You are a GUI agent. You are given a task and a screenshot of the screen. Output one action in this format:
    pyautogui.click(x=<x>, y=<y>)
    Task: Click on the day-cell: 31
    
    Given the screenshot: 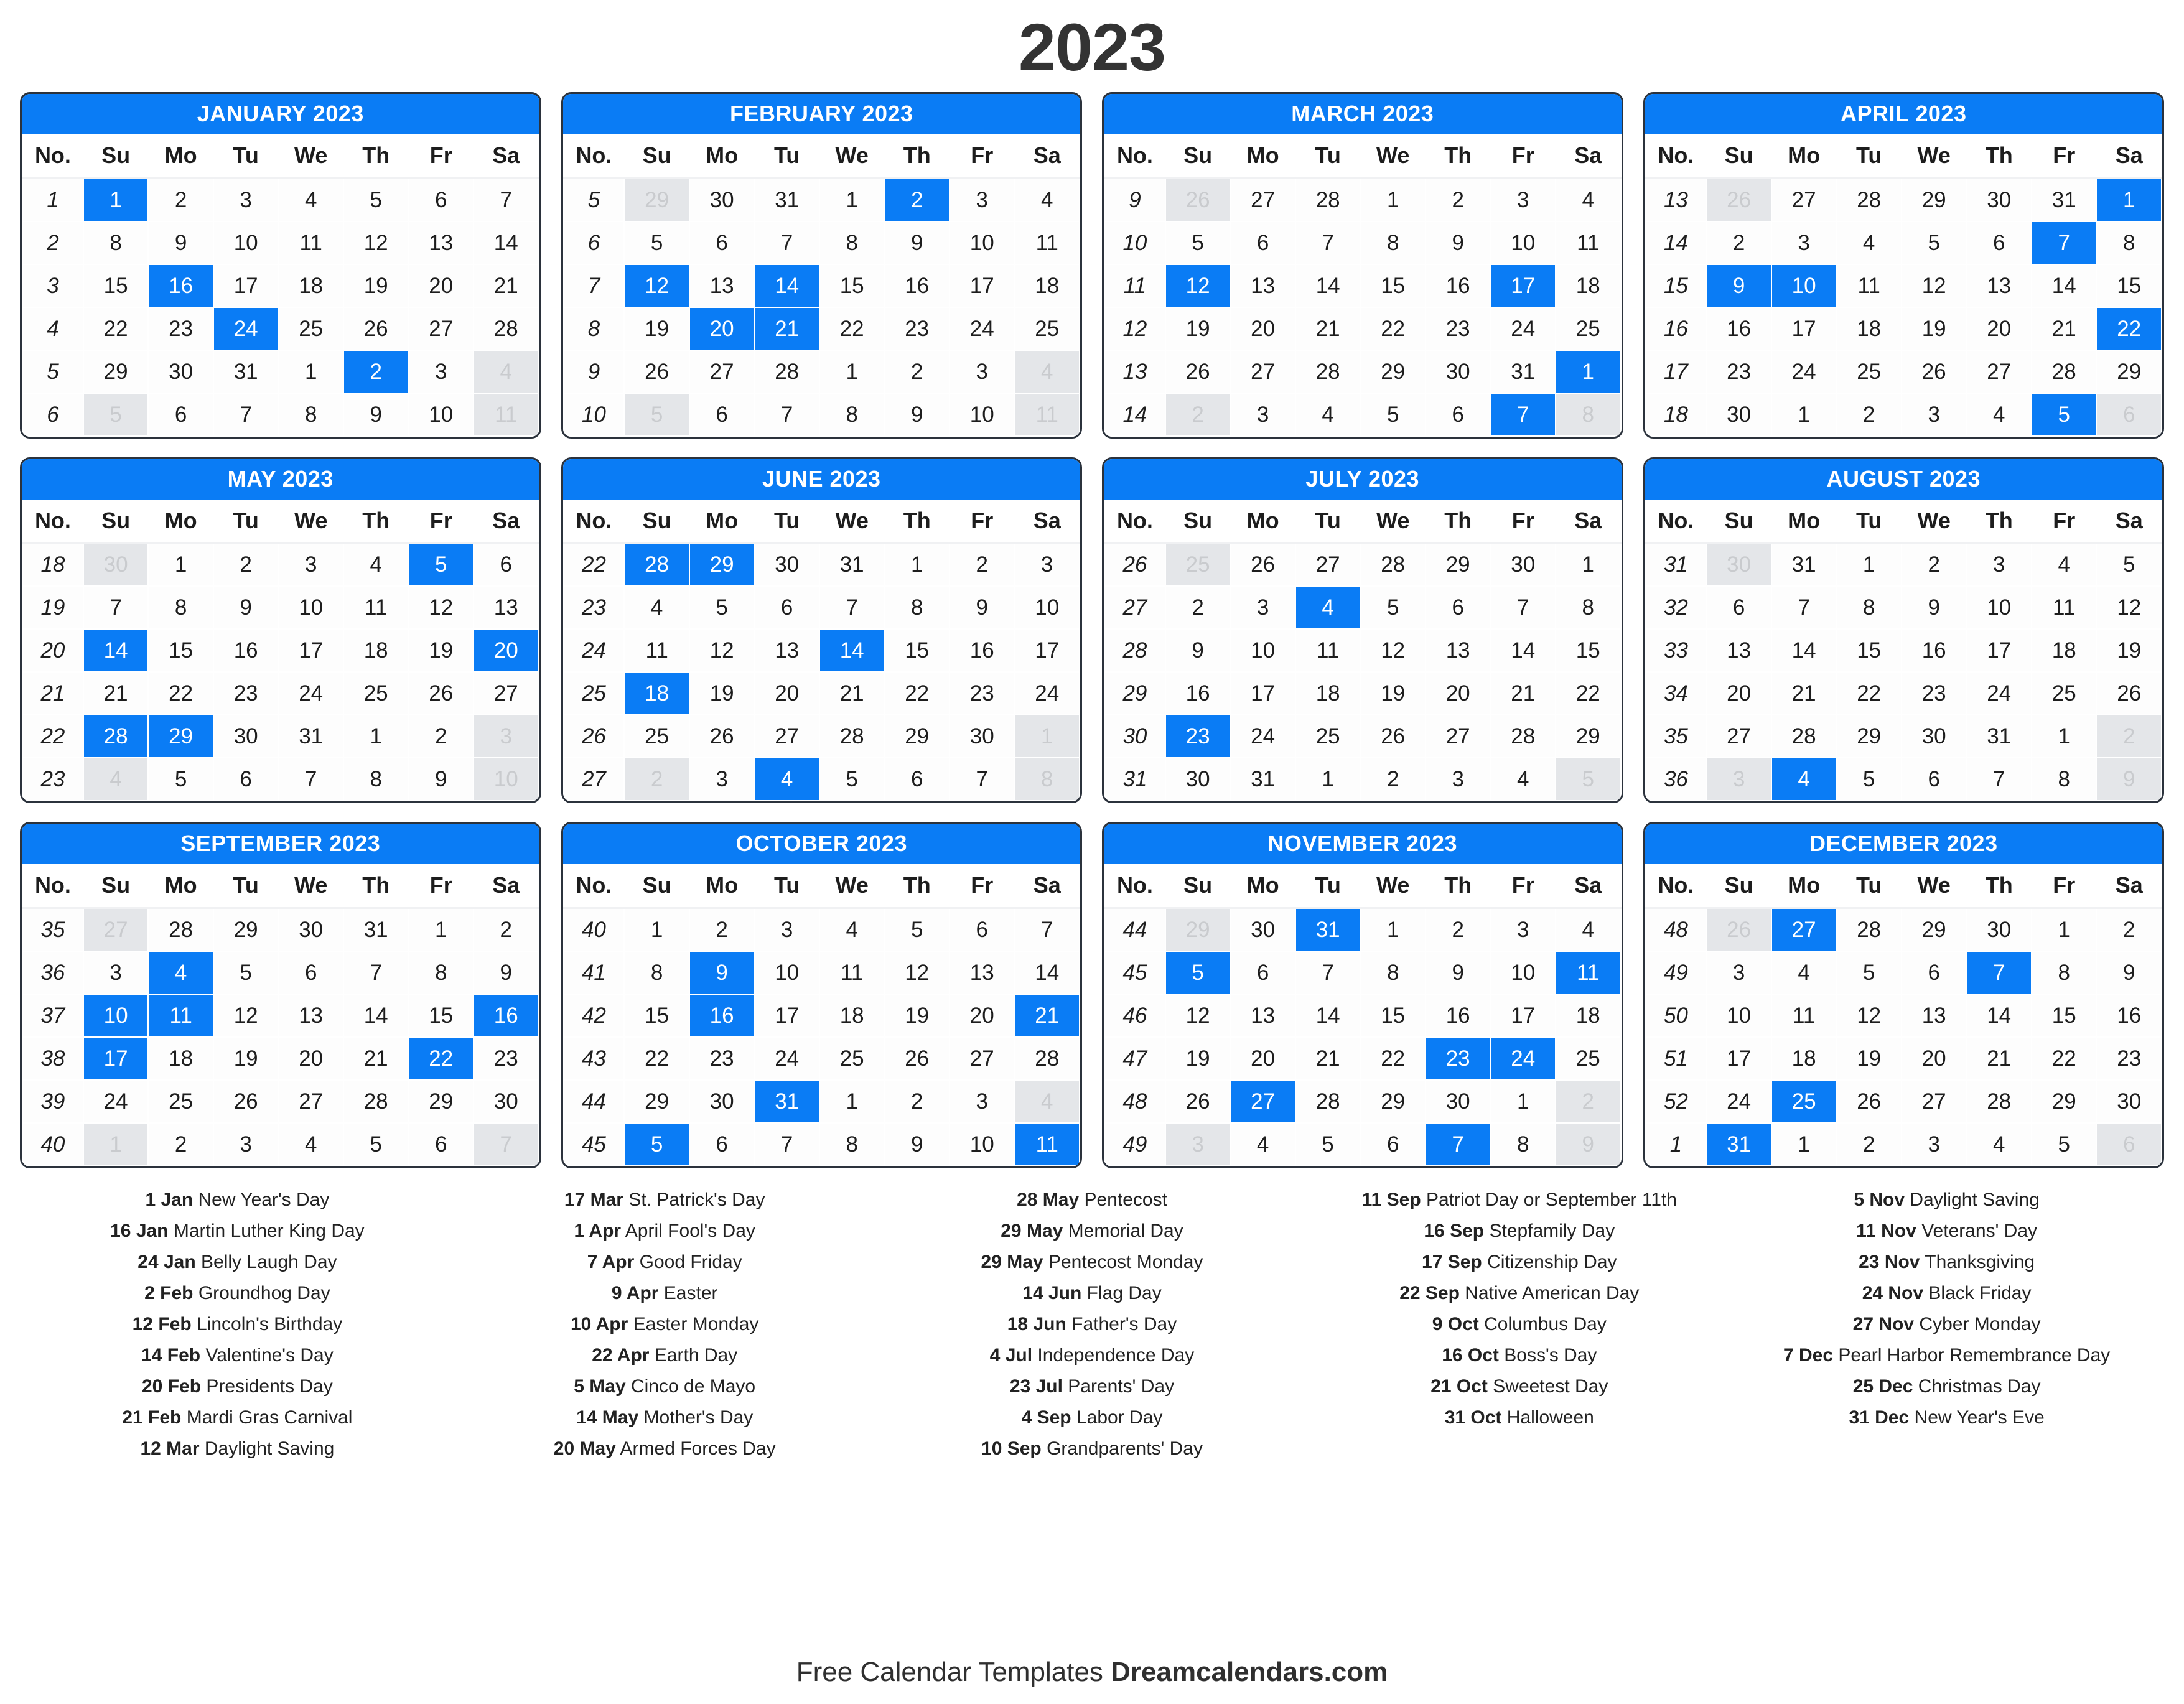 What is the action you would take?
    pyautogui.click(x=787, y=199)
    